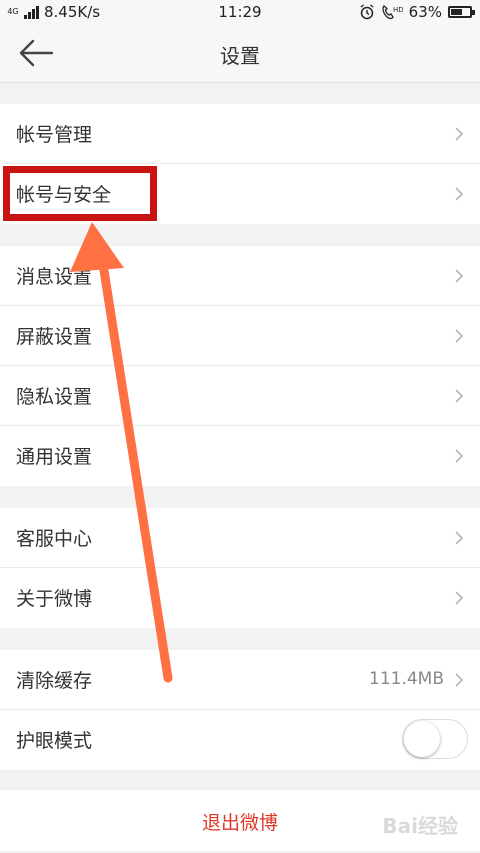 Image resolution: width=480 pixels, height=853 pixels. I want to click on settings-item-privacy-settings: 隐私设置, so click(240, 396).